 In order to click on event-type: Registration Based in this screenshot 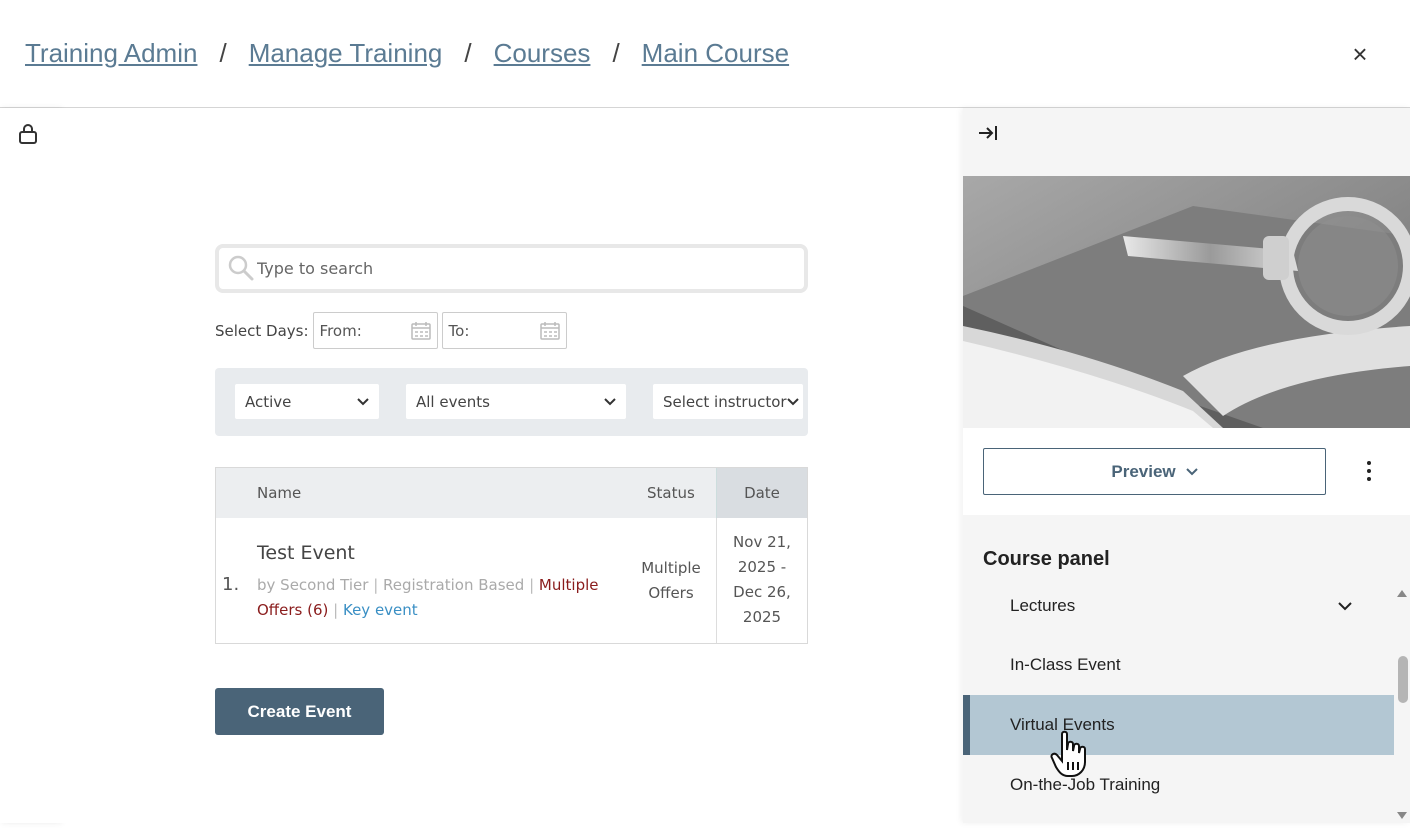, I will do `click(454, 585)`.